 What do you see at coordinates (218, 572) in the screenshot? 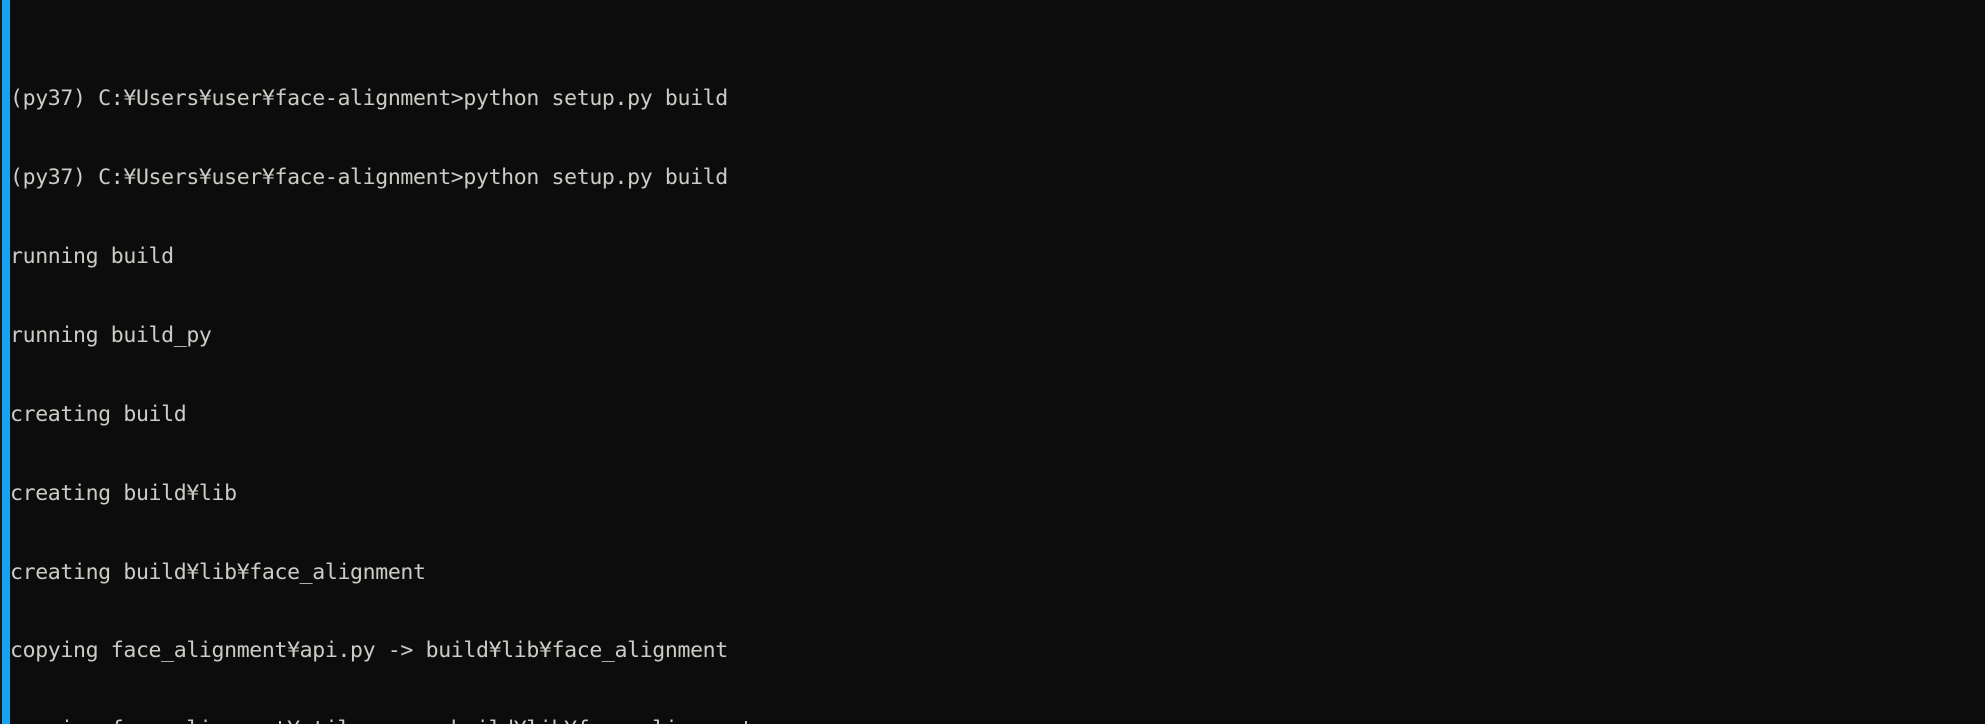
I see `console-line: creating build¥lib¥face_alignment` at bounding box center [218, 572].